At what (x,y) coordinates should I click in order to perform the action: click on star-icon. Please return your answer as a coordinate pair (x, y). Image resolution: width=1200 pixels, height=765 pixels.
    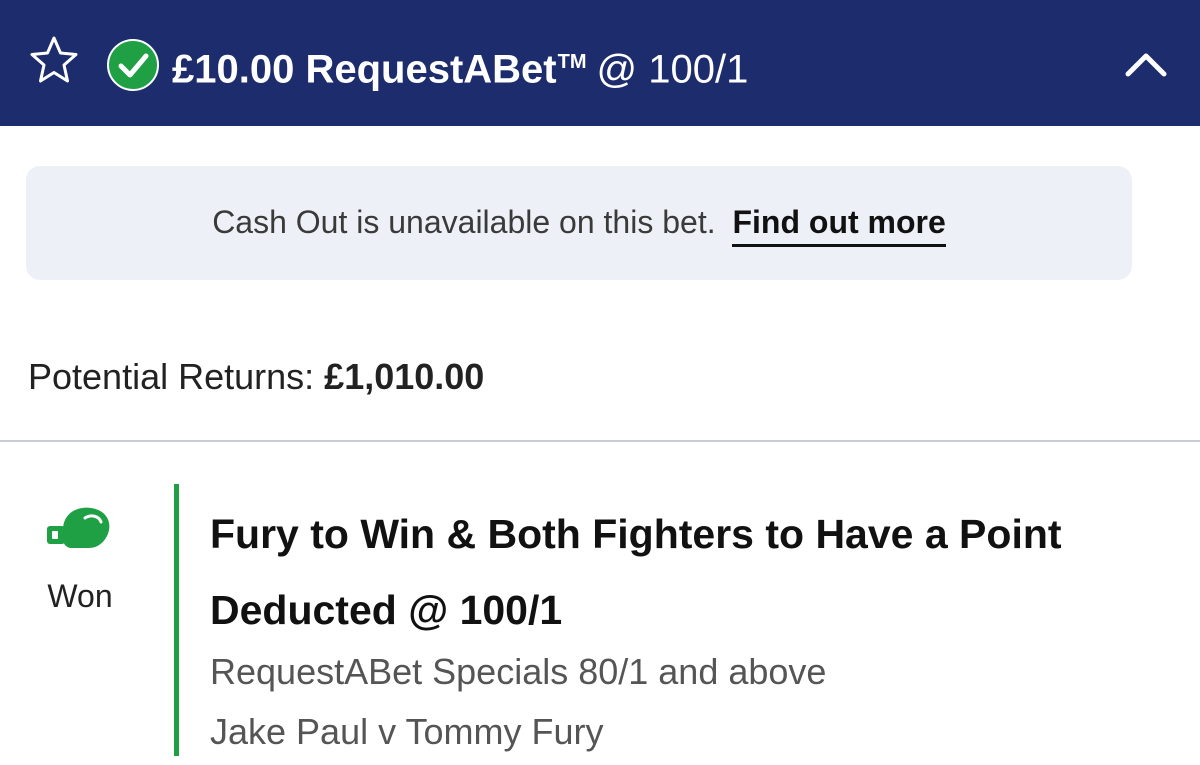
    Looking at the image, I should click on (54, 60).